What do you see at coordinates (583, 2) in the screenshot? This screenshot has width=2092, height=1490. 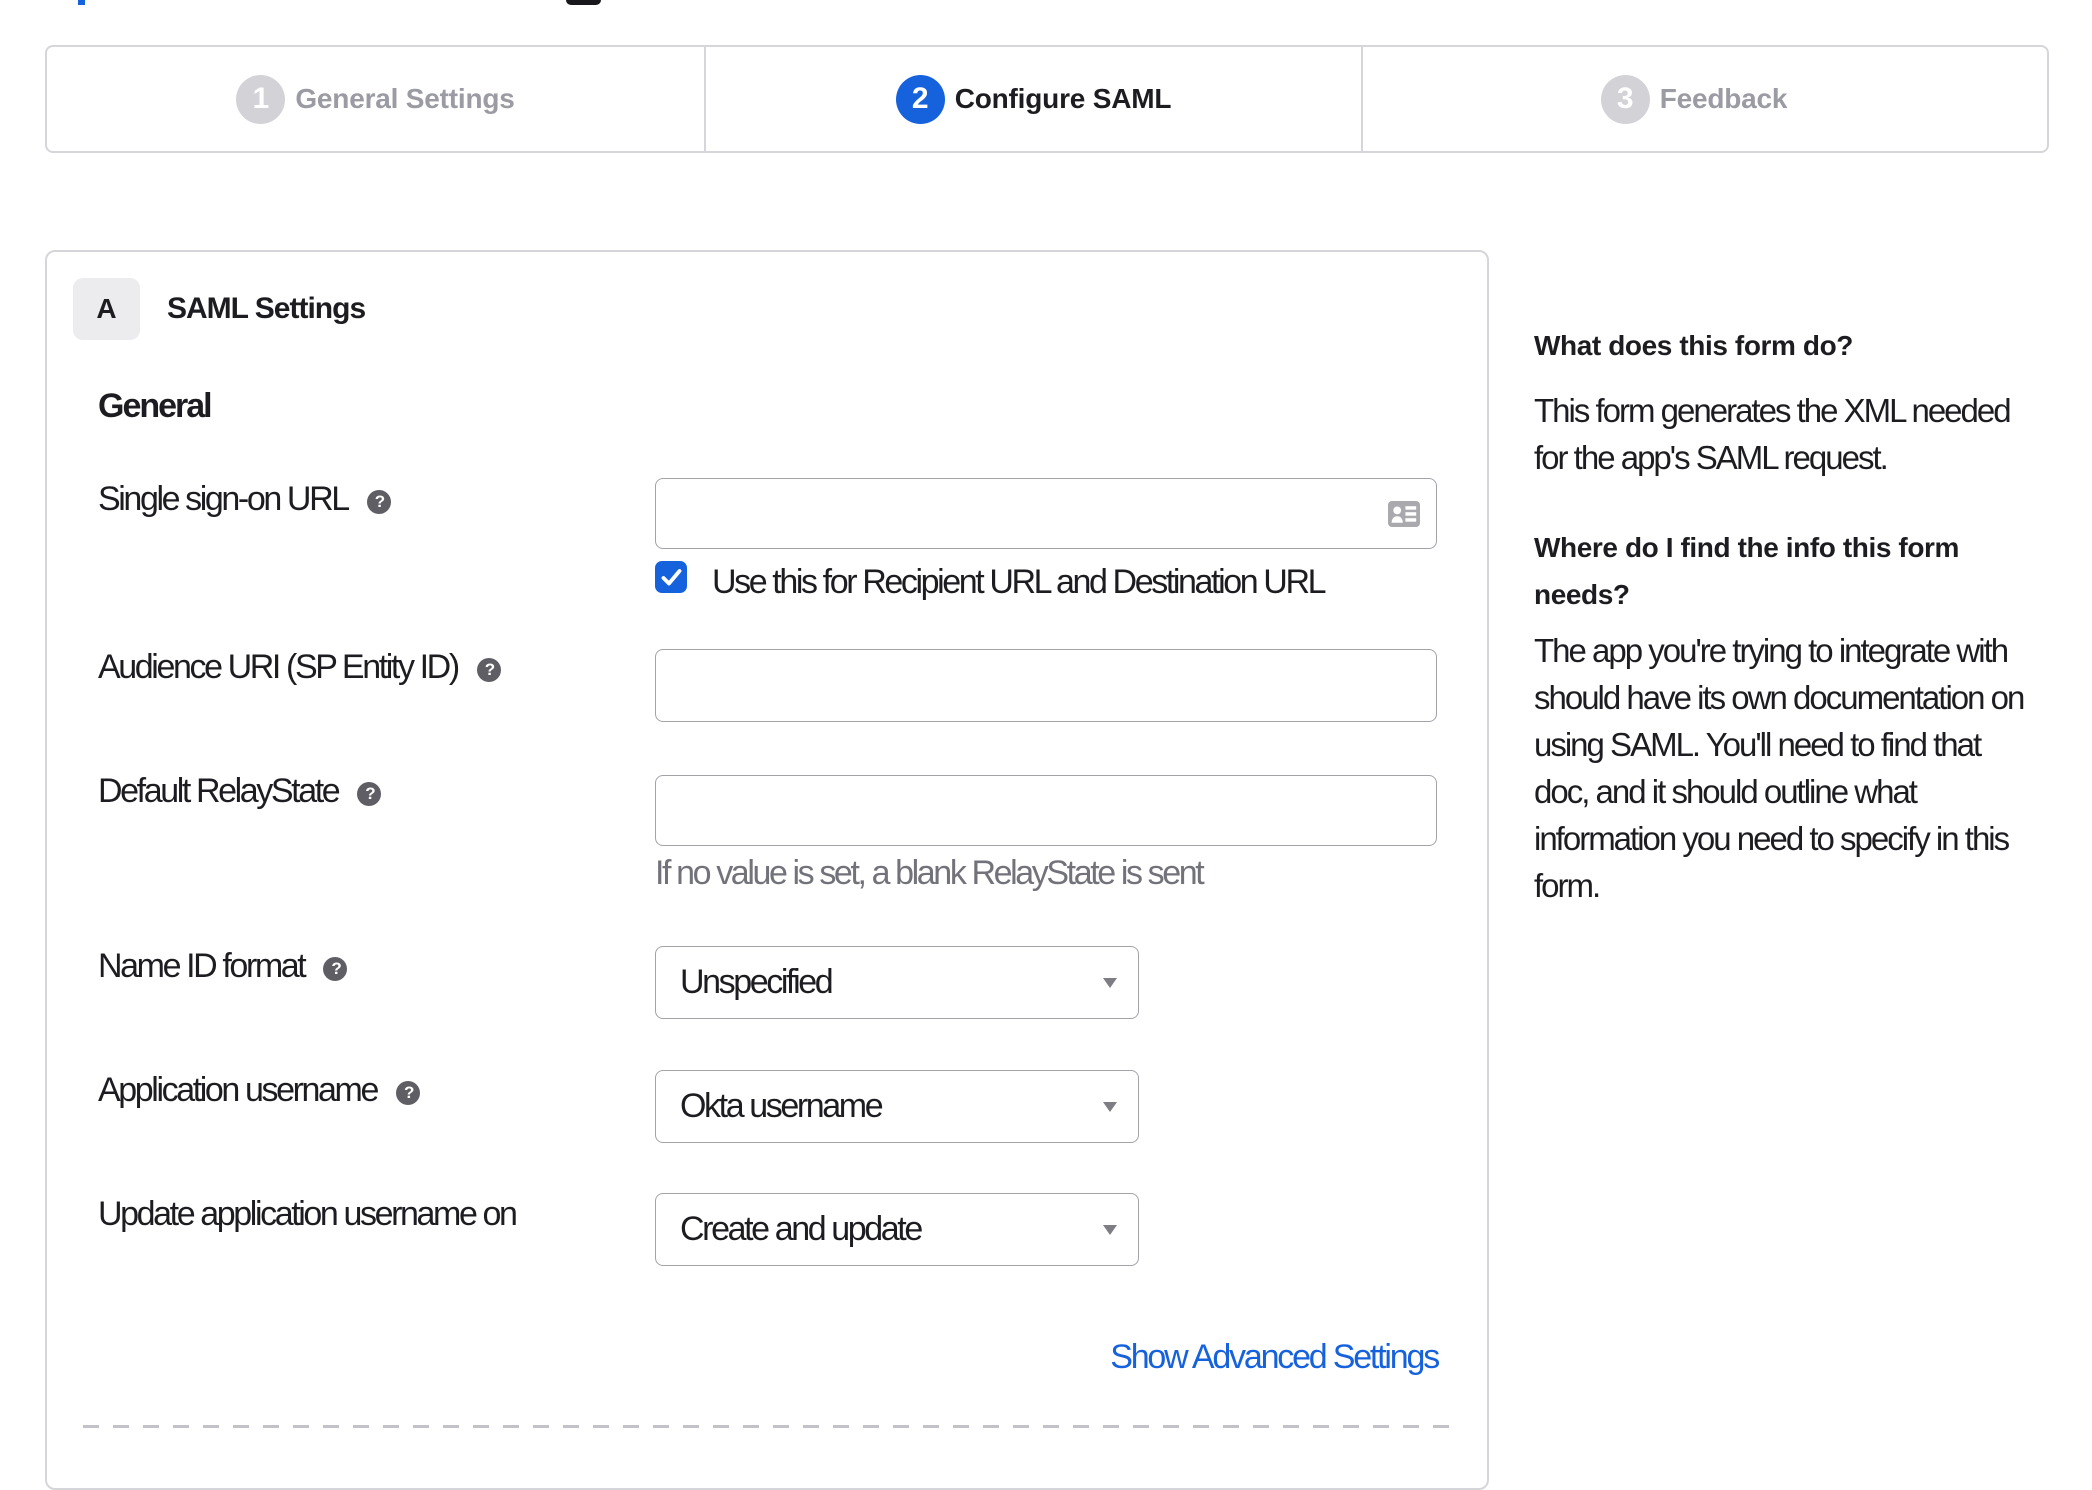 I see `cut-off-title-fragment-dark` at bounding box center [583, 2].